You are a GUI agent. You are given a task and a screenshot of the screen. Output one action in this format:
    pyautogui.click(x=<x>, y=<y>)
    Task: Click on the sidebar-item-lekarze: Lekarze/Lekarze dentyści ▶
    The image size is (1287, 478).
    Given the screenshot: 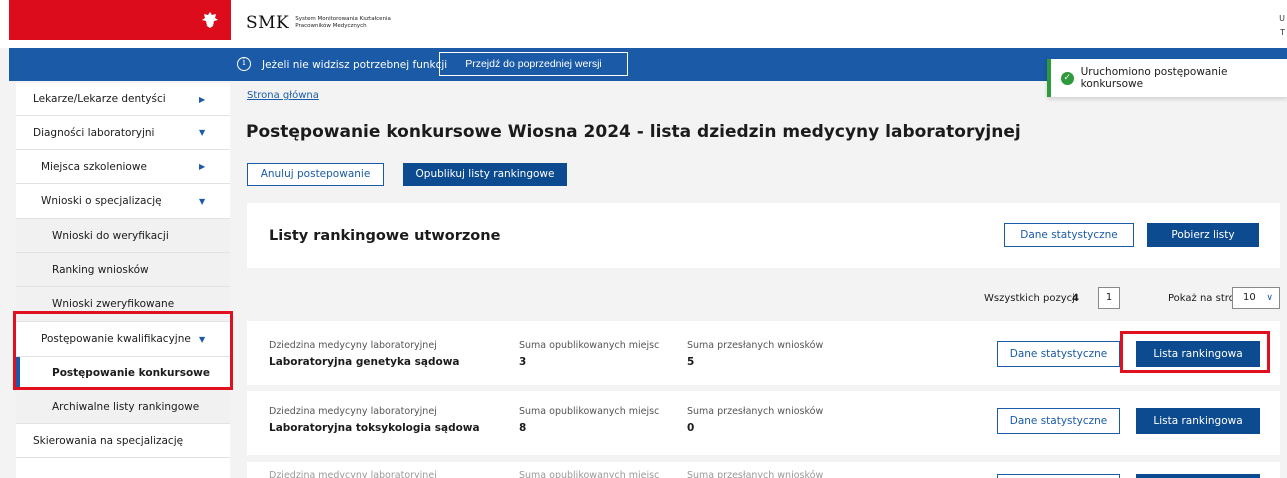 What is the action you would take?
    pyautogui.click(x=123, y=99)
    